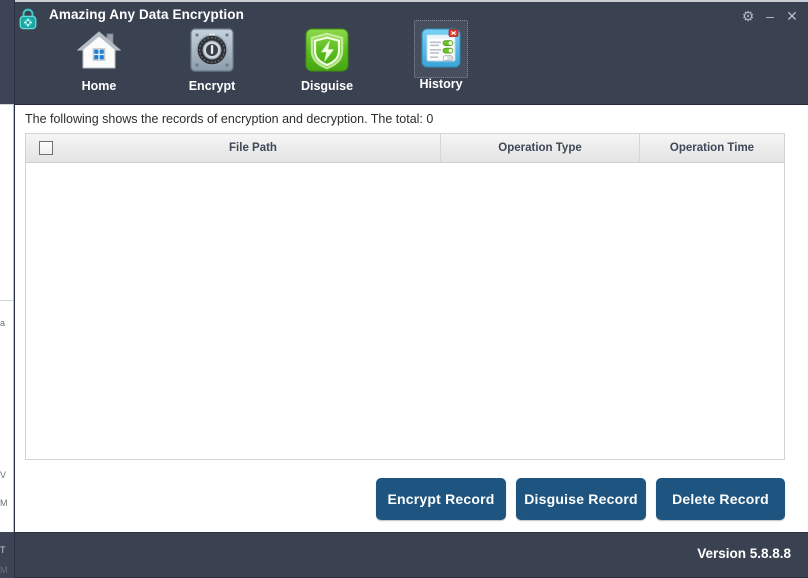  What do you see at coordinates (581, 499) in the screenshot?
I see `disguise-record-button: Disguise Record` at bounding box center [581, 499].